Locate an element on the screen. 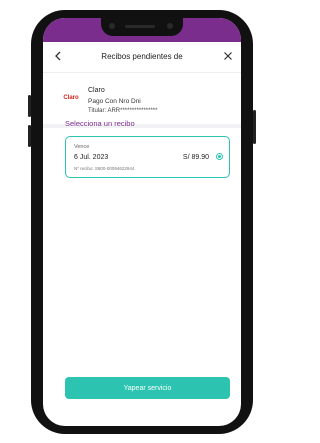 Image resolution: width=320 pixels, height=443 pixels. provider-service: Pago Con Nro Dni is located at coordinates (114, 101).